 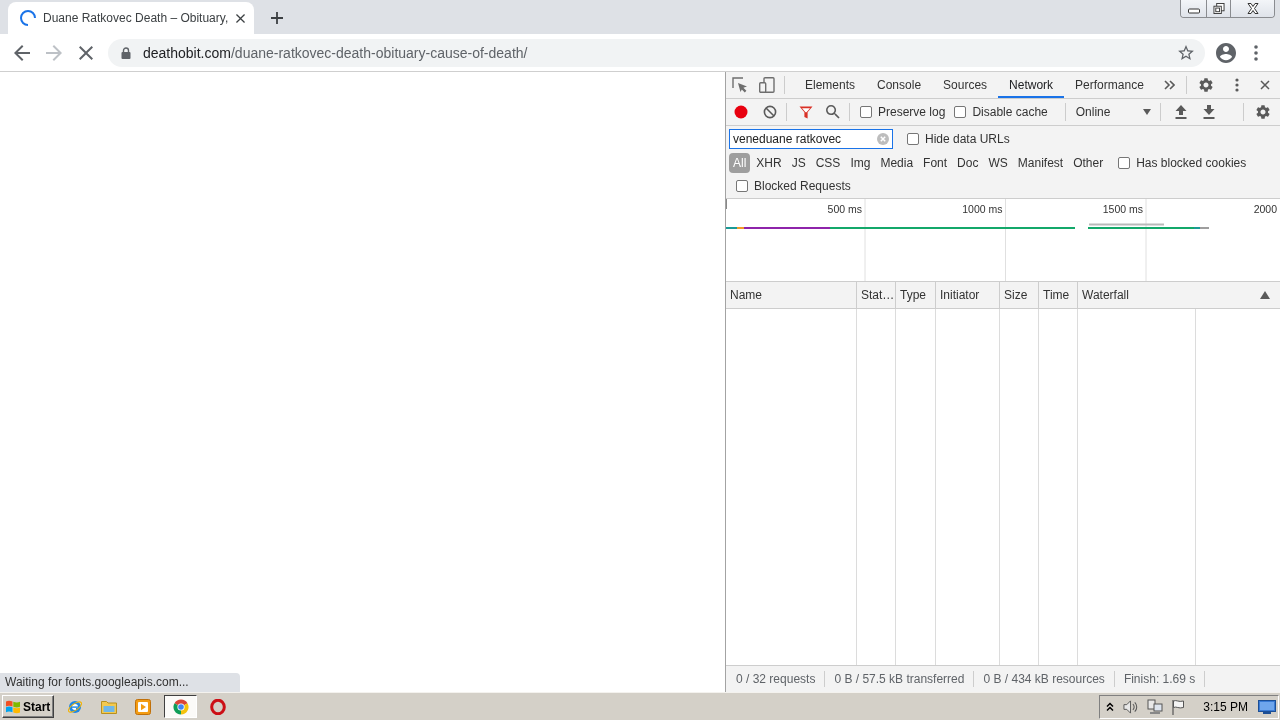 I want to click on circle-logo-icon, so click(x=180, y=706).